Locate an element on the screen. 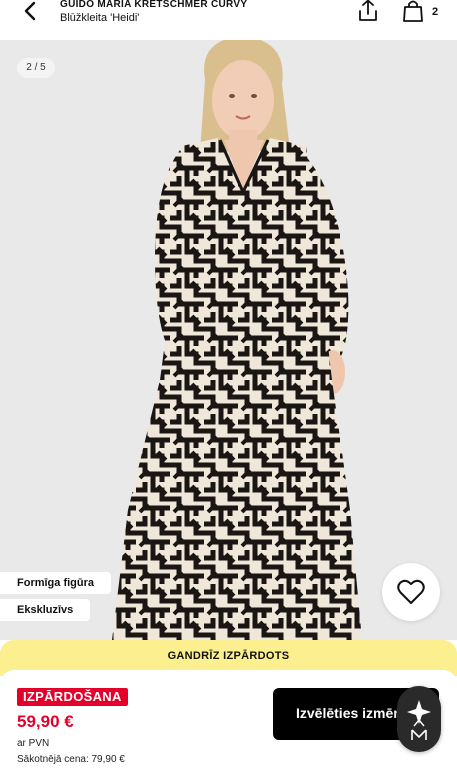 This screenshot has height=768, width=457. shopping-bag-button is located at coordinates (414, 12).